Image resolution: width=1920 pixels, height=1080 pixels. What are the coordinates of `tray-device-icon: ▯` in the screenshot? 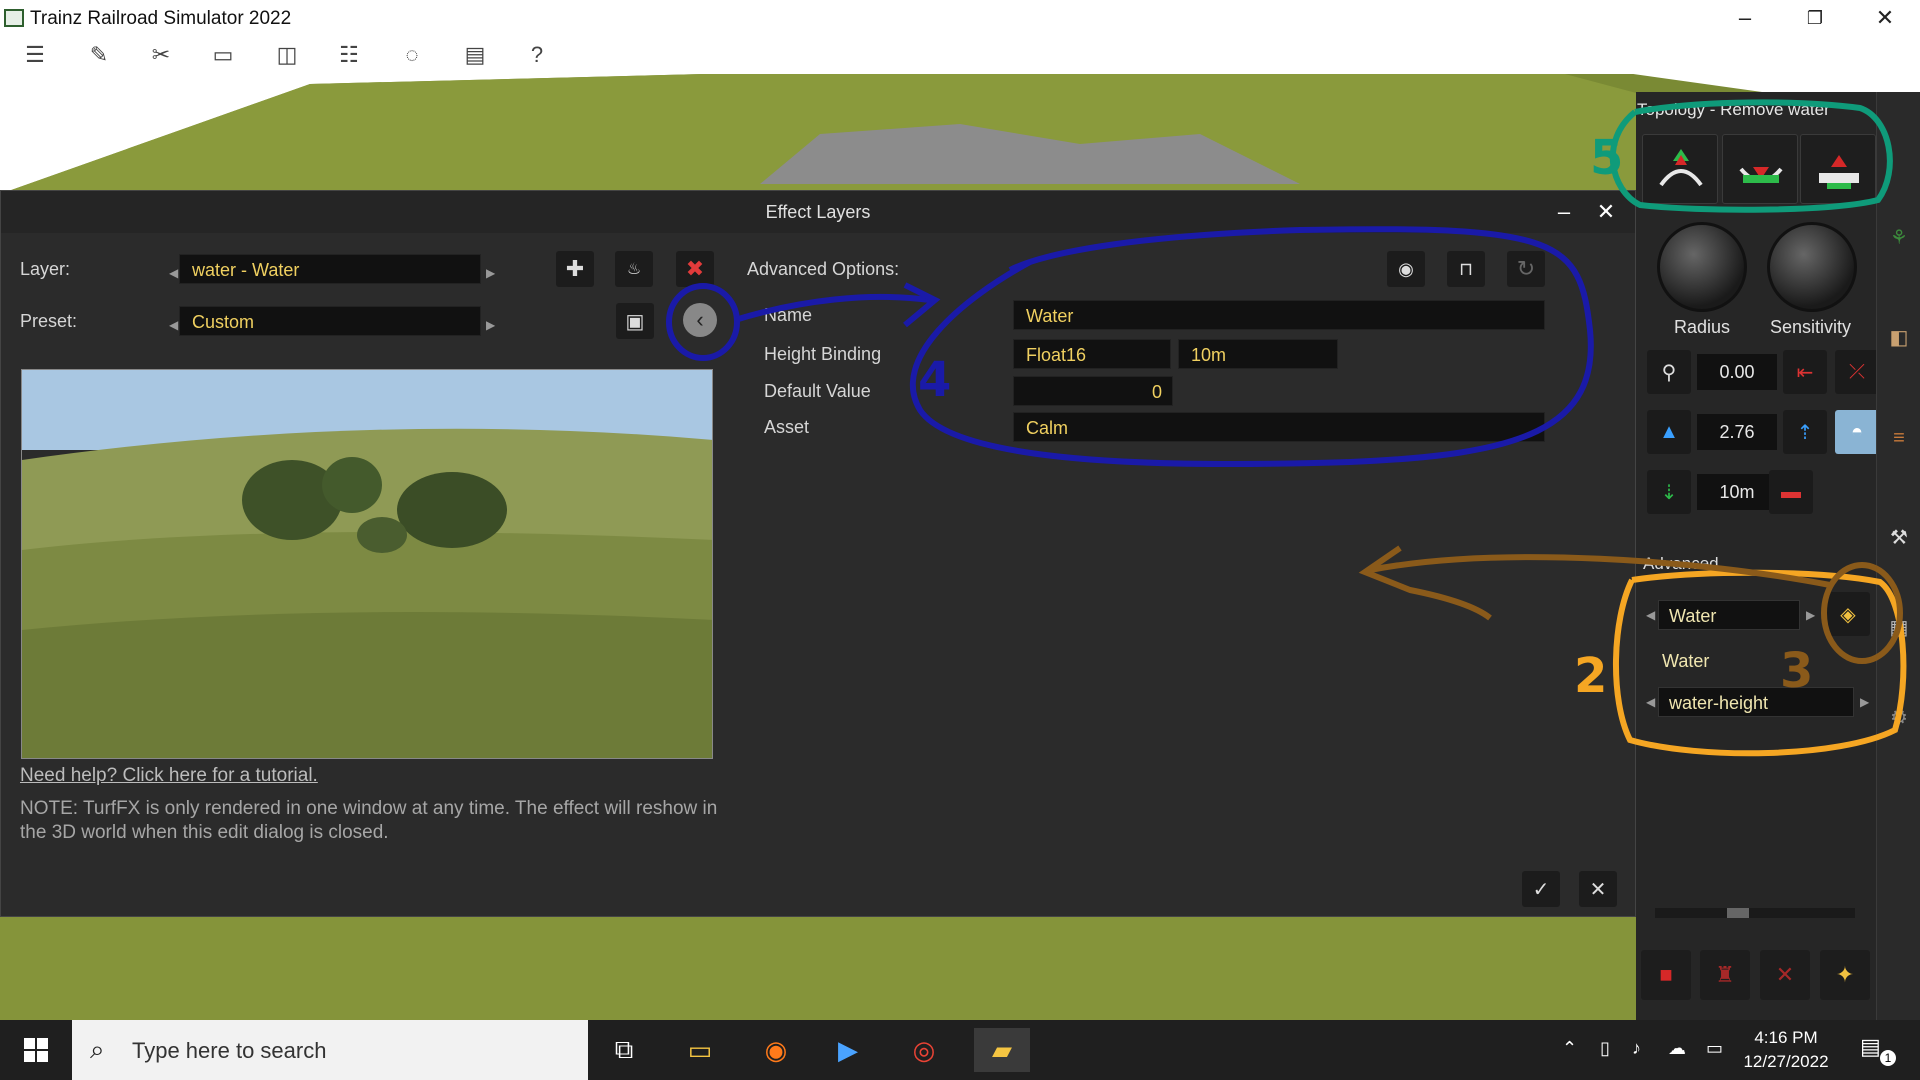 It's located at (1605, 1048).